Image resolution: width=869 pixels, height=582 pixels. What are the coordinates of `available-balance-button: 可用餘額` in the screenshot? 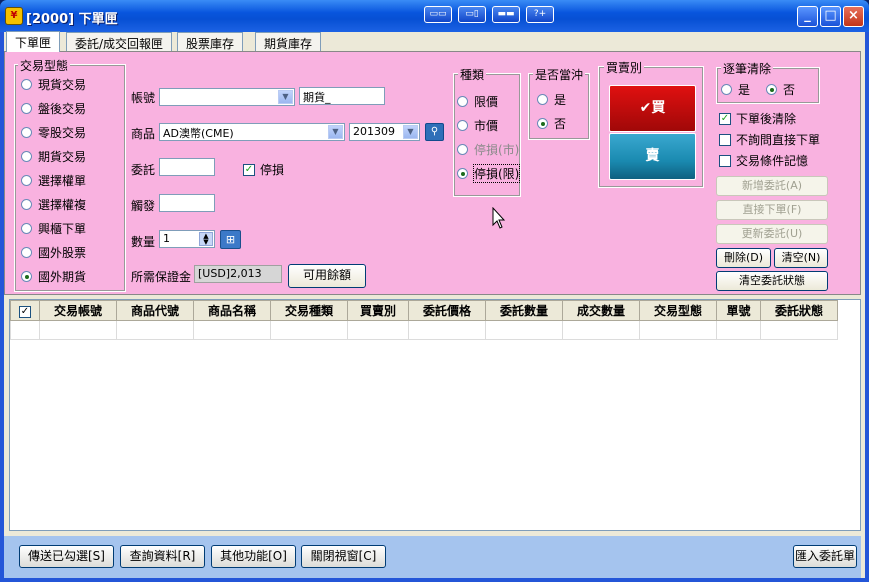 It's located at (327, 276).